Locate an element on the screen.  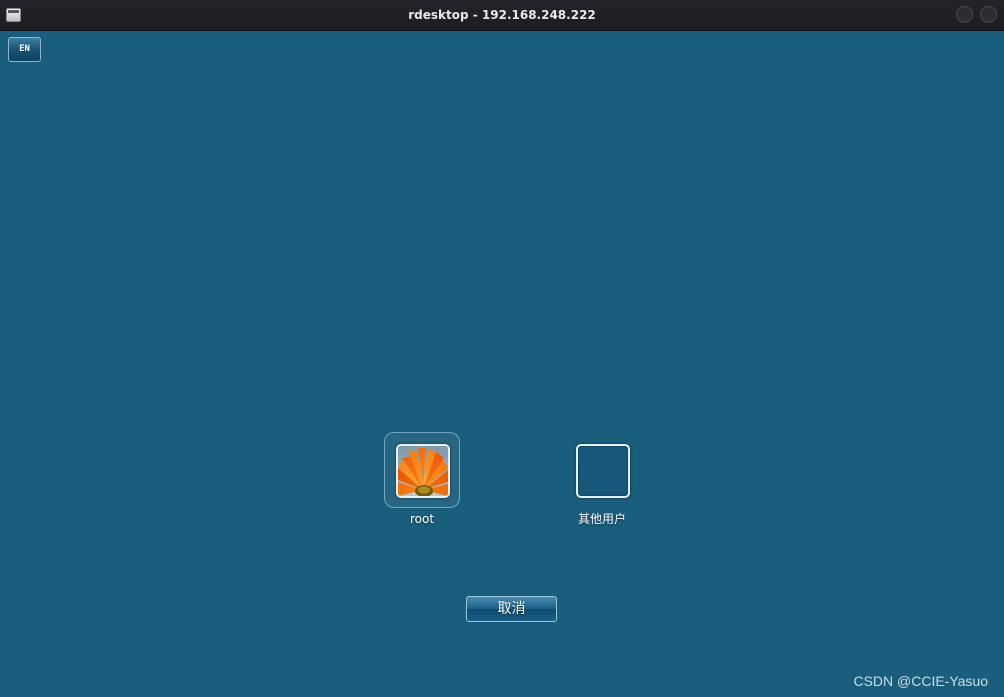
window-titlebar: rdesktop - 192.168.248.222 is located at coordinates (502, 15).